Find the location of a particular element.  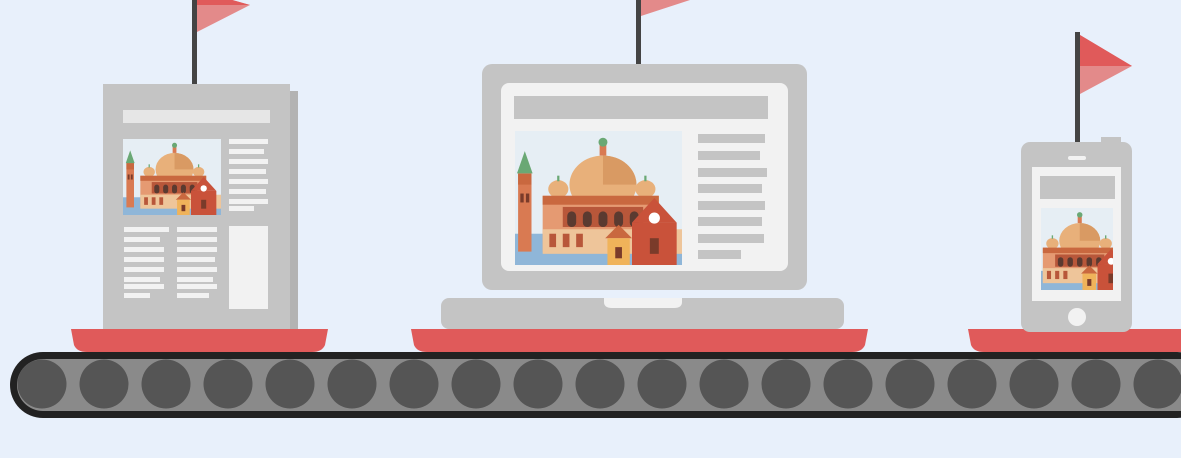

newspaper-side-box is located at coordinates (248, 267).